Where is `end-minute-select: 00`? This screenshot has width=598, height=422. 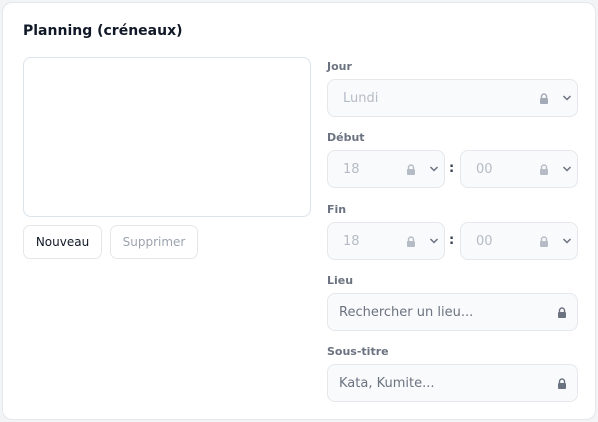 end-minute-select: 00 is located at coordinates (519, 241).